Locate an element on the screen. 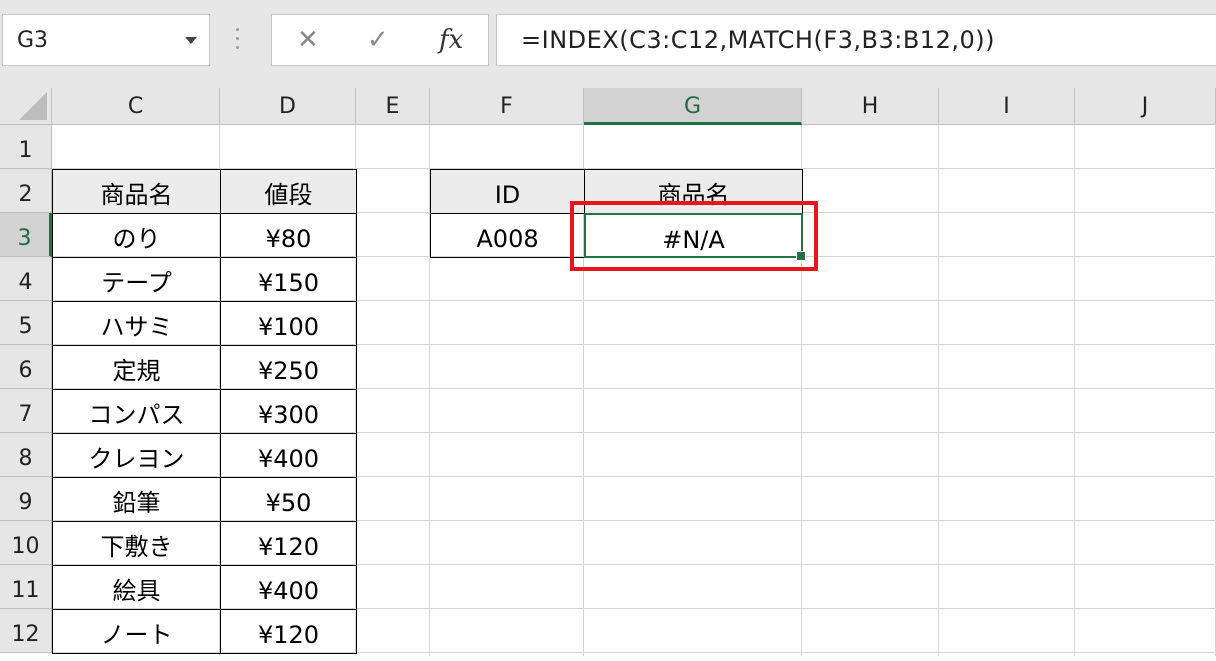 The height and width of the screenshot is (661, 1216). table-header-price: 値段 is located at coordinates (288, 191).